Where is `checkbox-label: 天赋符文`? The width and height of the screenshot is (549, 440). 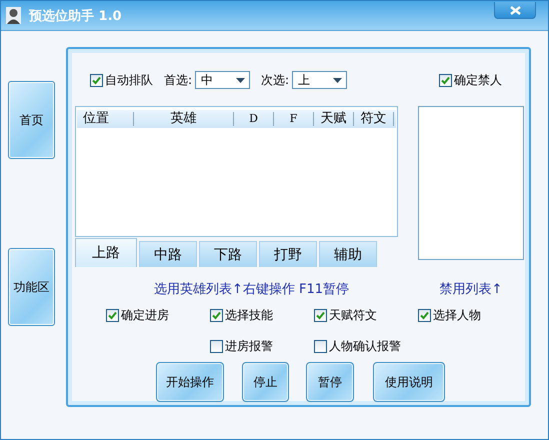
checkbox-label: 天赋符文 is located at coordinates (353, 315).